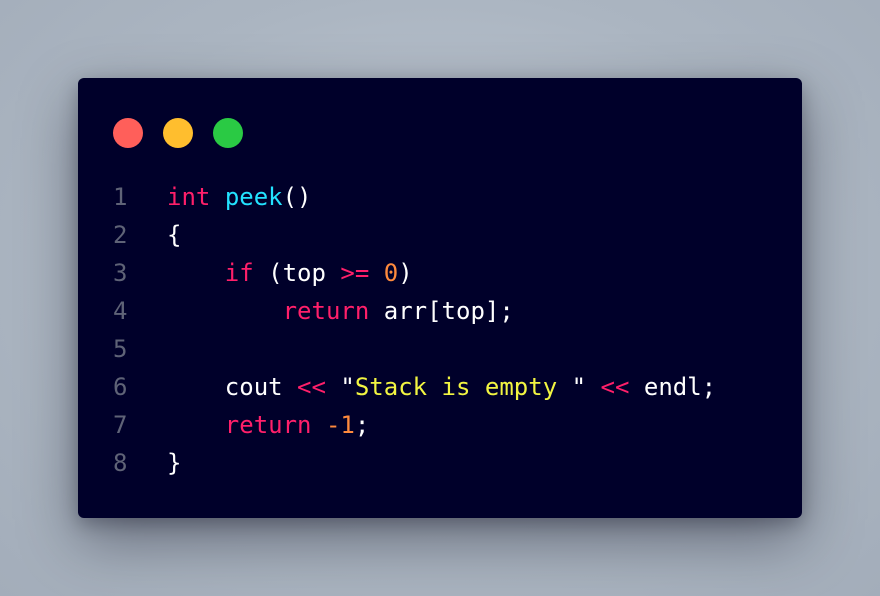  Describe the element at coordinates (441, 311) in the screenshot. I see `code-token: arr[top];` at that location.